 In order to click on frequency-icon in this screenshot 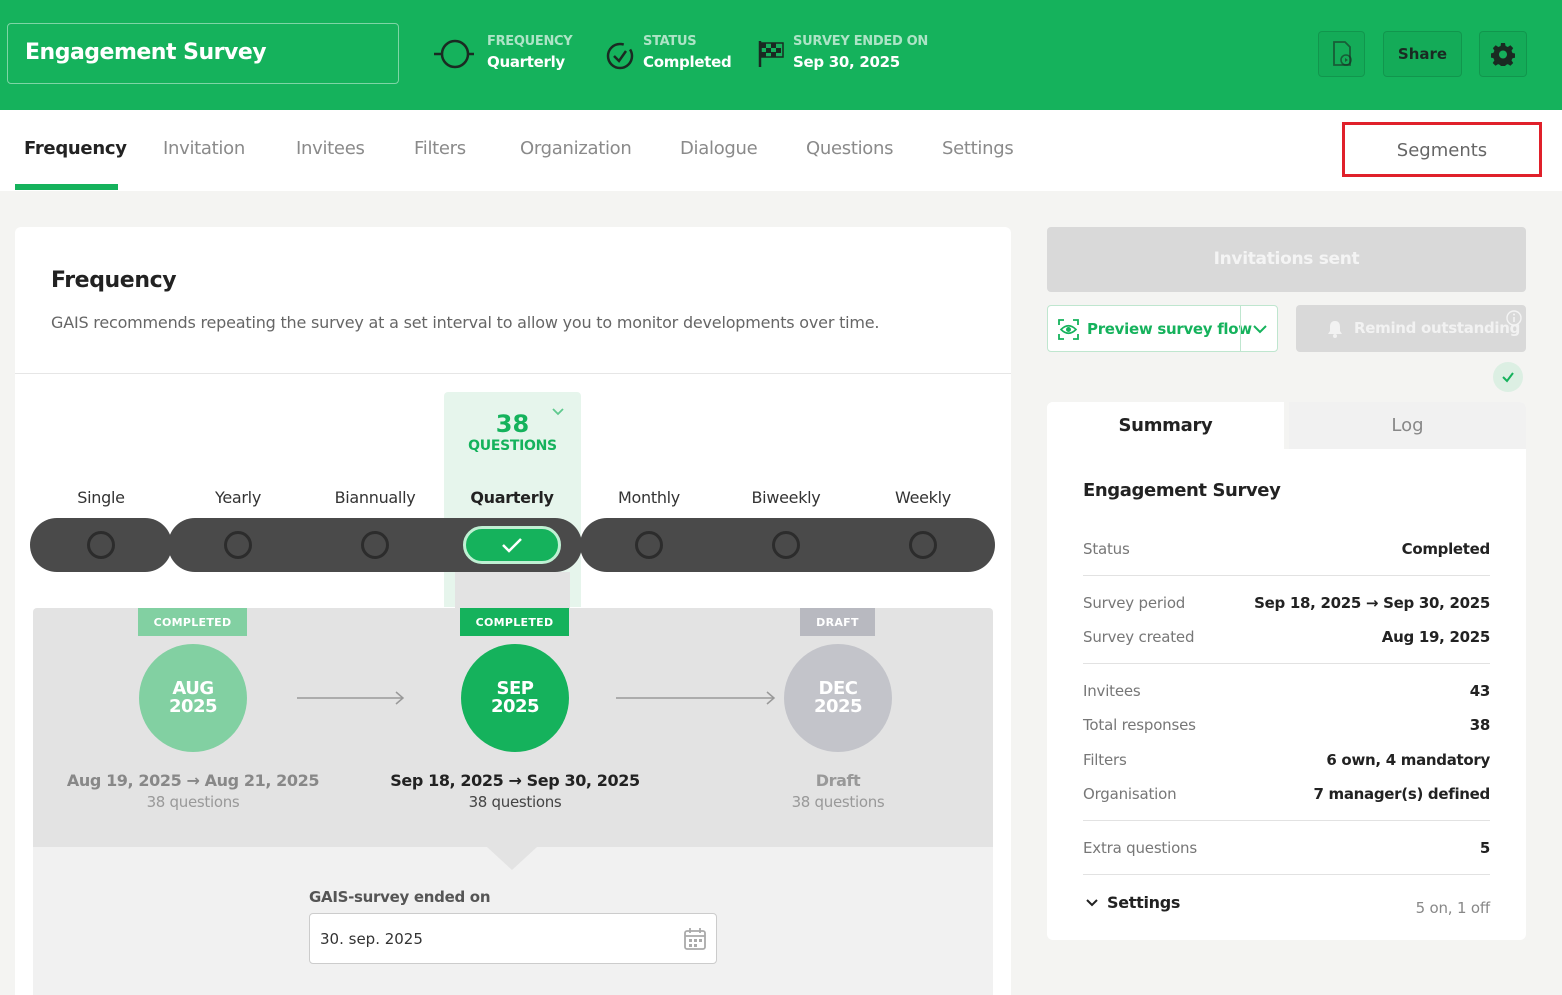, I will do `click(454, 54)`.